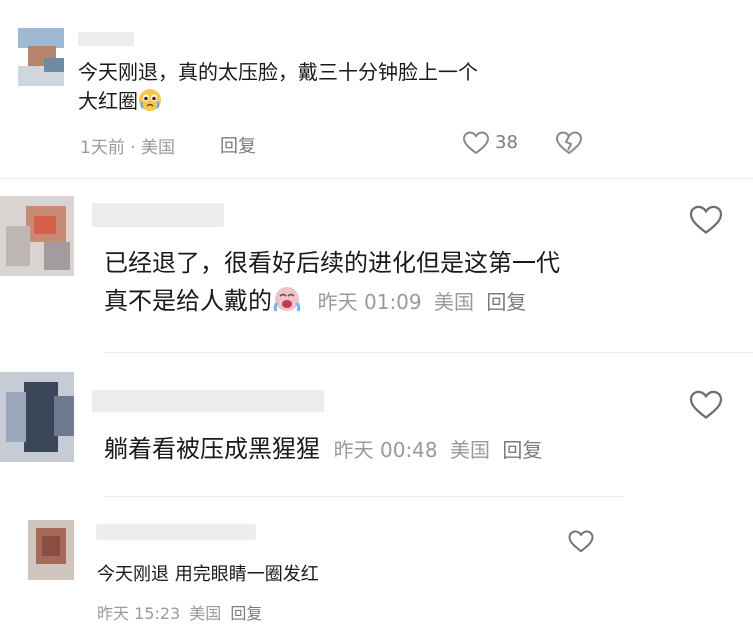 The height and width of the screenshot is (644, 753). I want to click on like-count: 38, so click(506, 142).